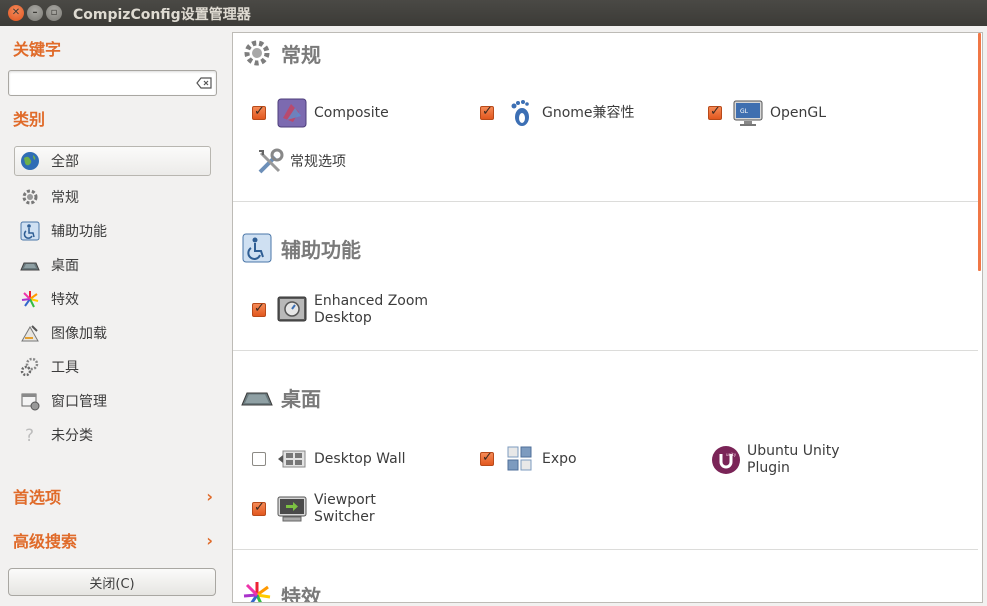  I want to click on plugin-general-options: 常规选项, so click(300, 162).